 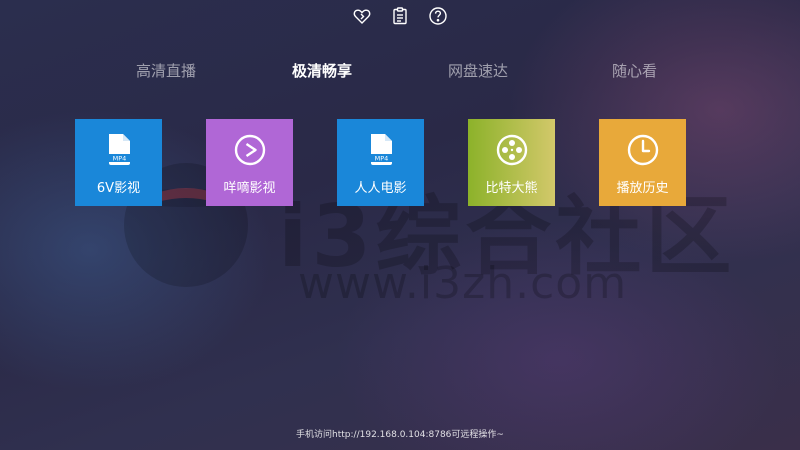 I want to click on clipboard-icon, so click(x=400, y=16).